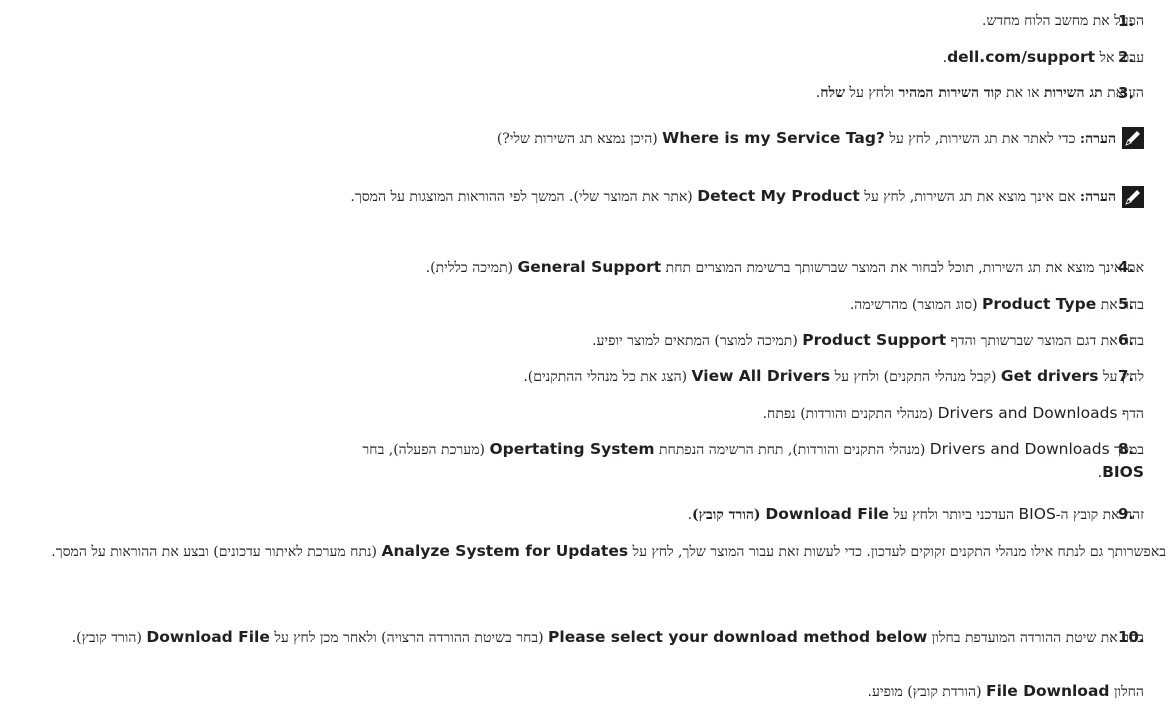 The width and height of the screenshot is (1170, 710). I want to click on step-text: (הורד קובץ)., so click(109, 638).